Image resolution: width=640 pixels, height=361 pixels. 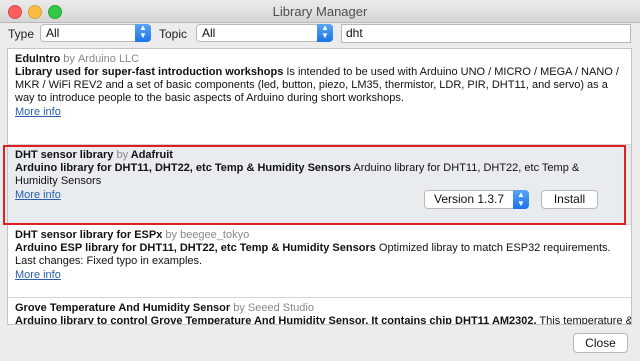 I want to click on install-button: Install, so click(x=569, y=199).